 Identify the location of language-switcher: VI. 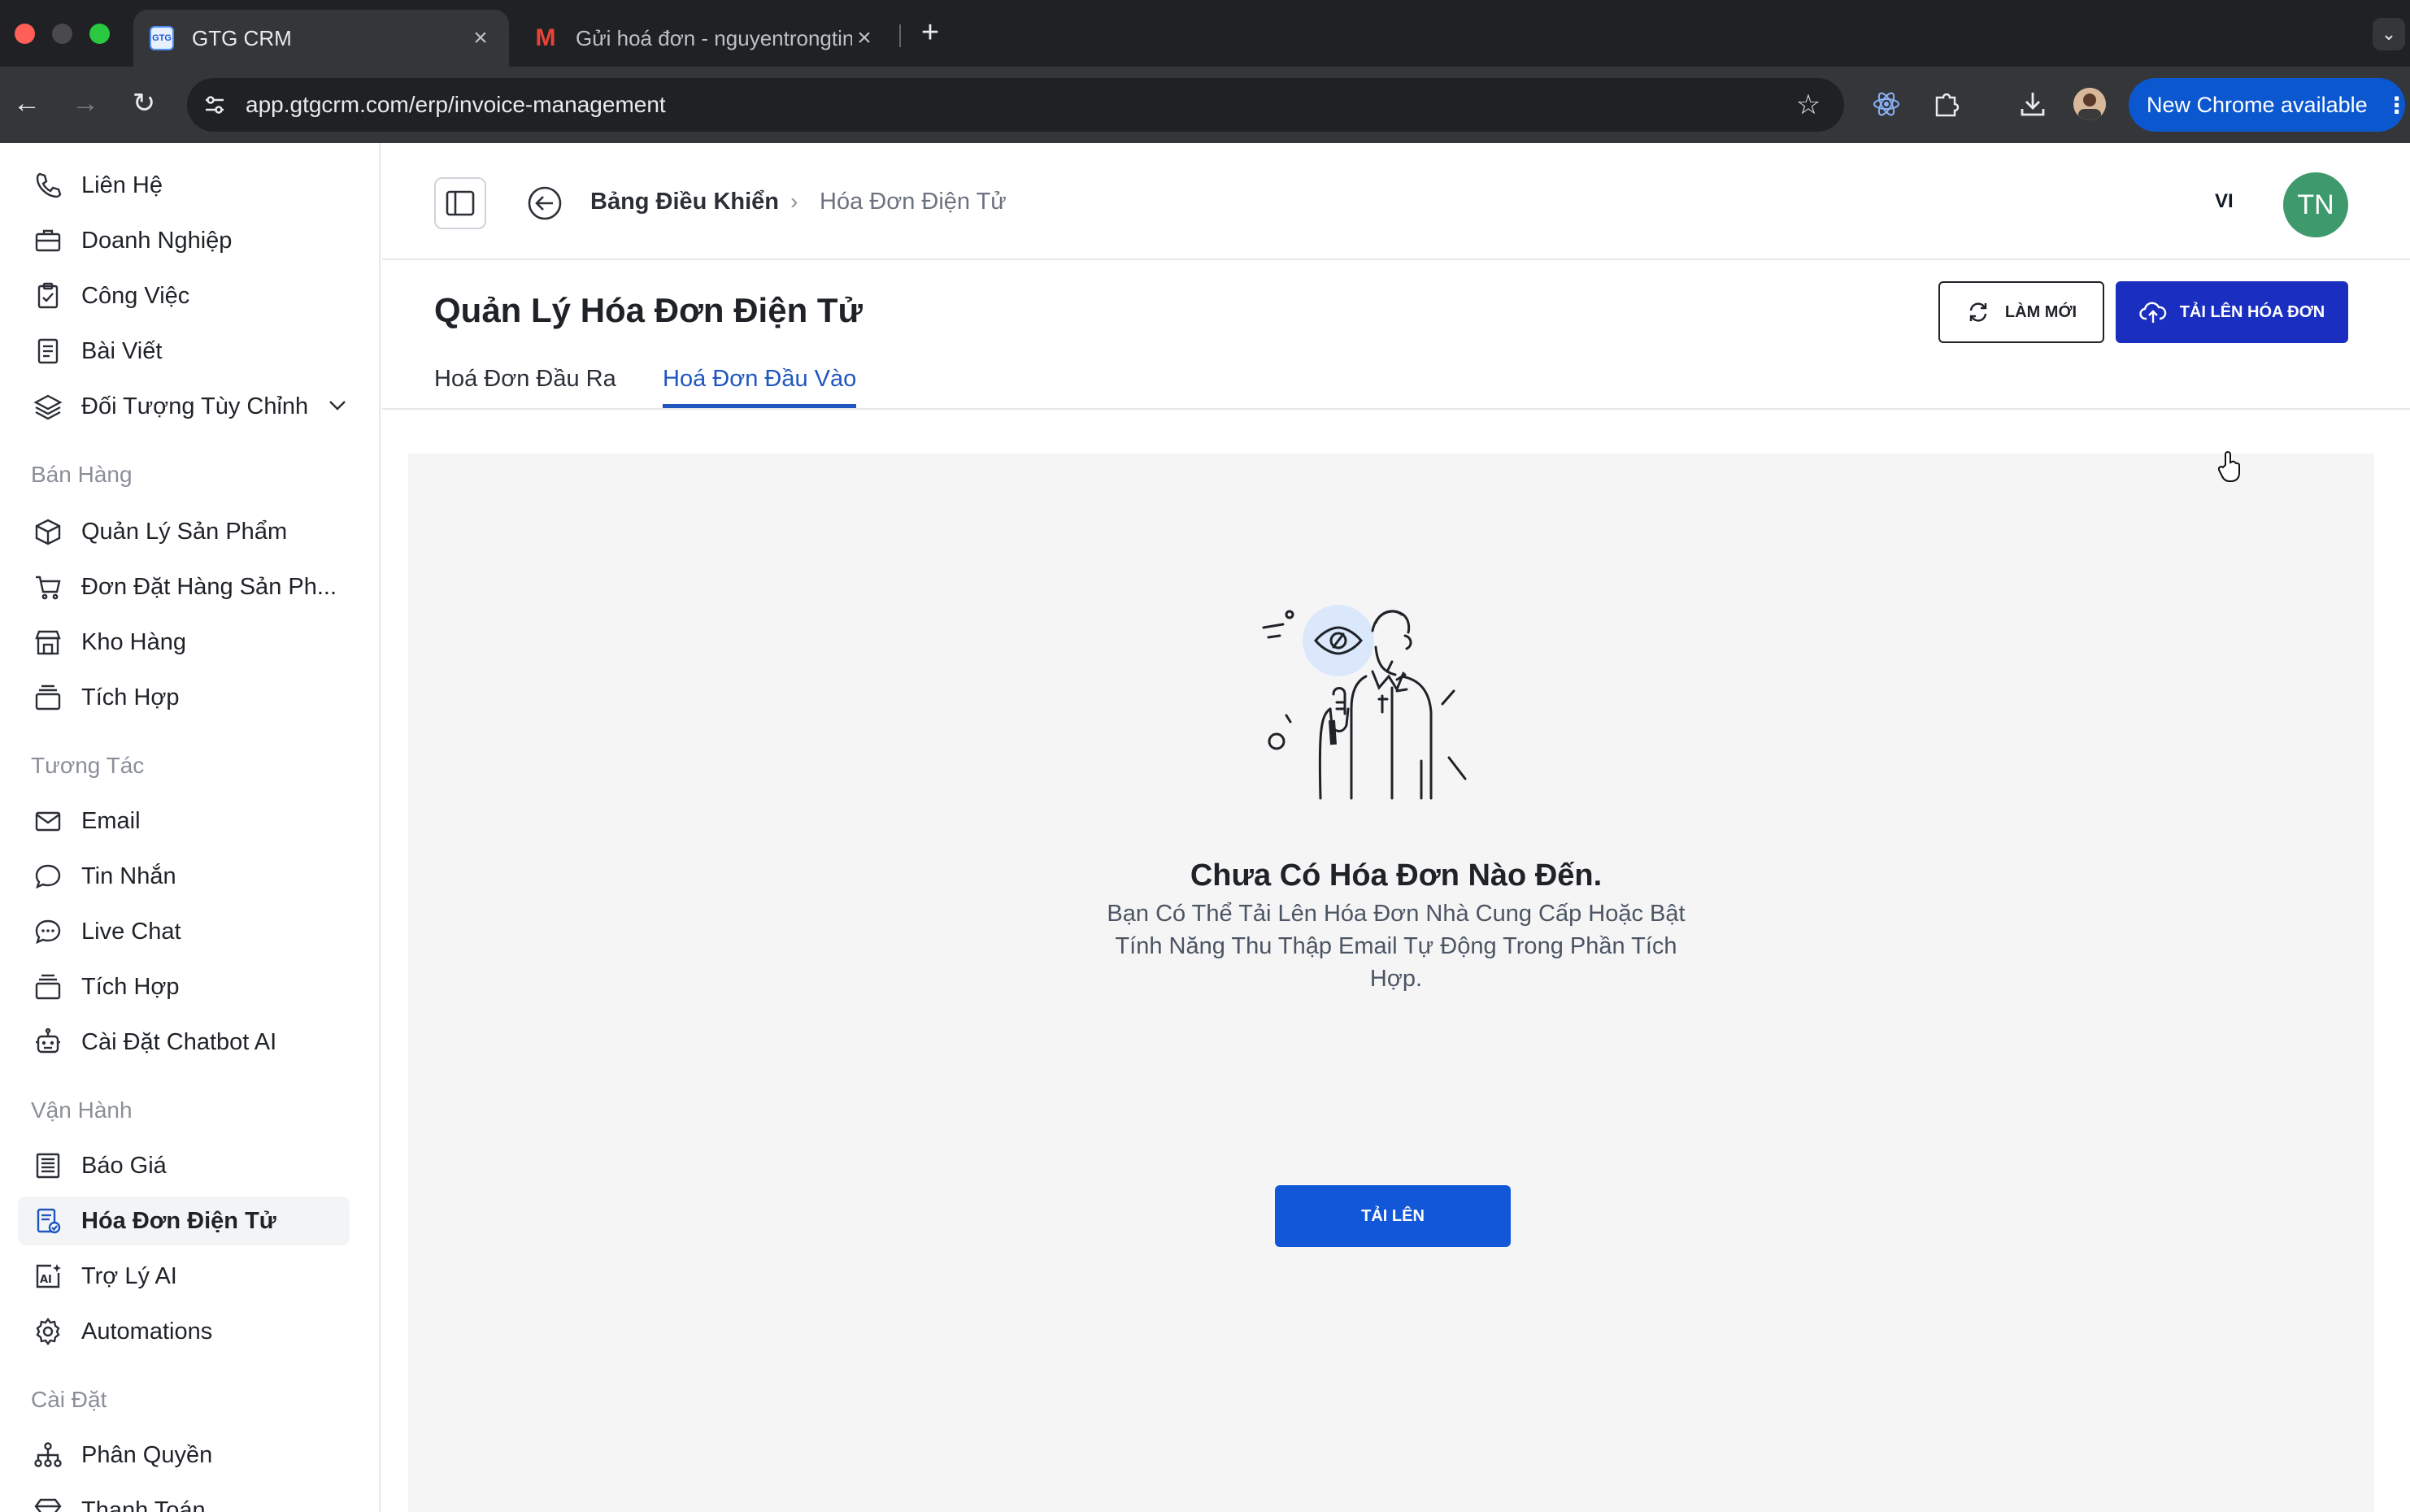
(2224, 202).